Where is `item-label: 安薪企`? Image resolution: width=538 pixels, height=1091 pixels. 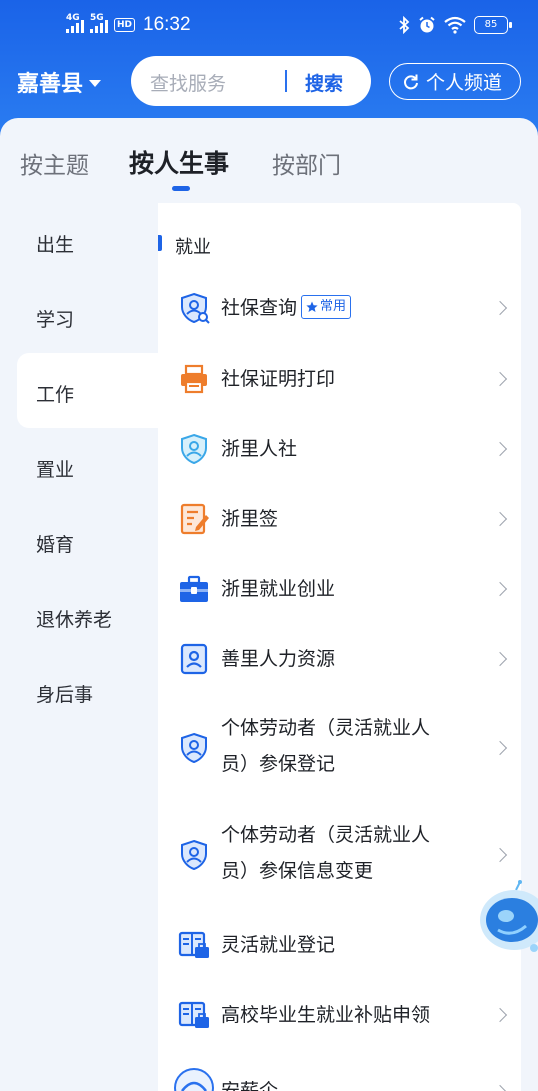 item-label: 安薪企 is located at coordinates (250, 1085).